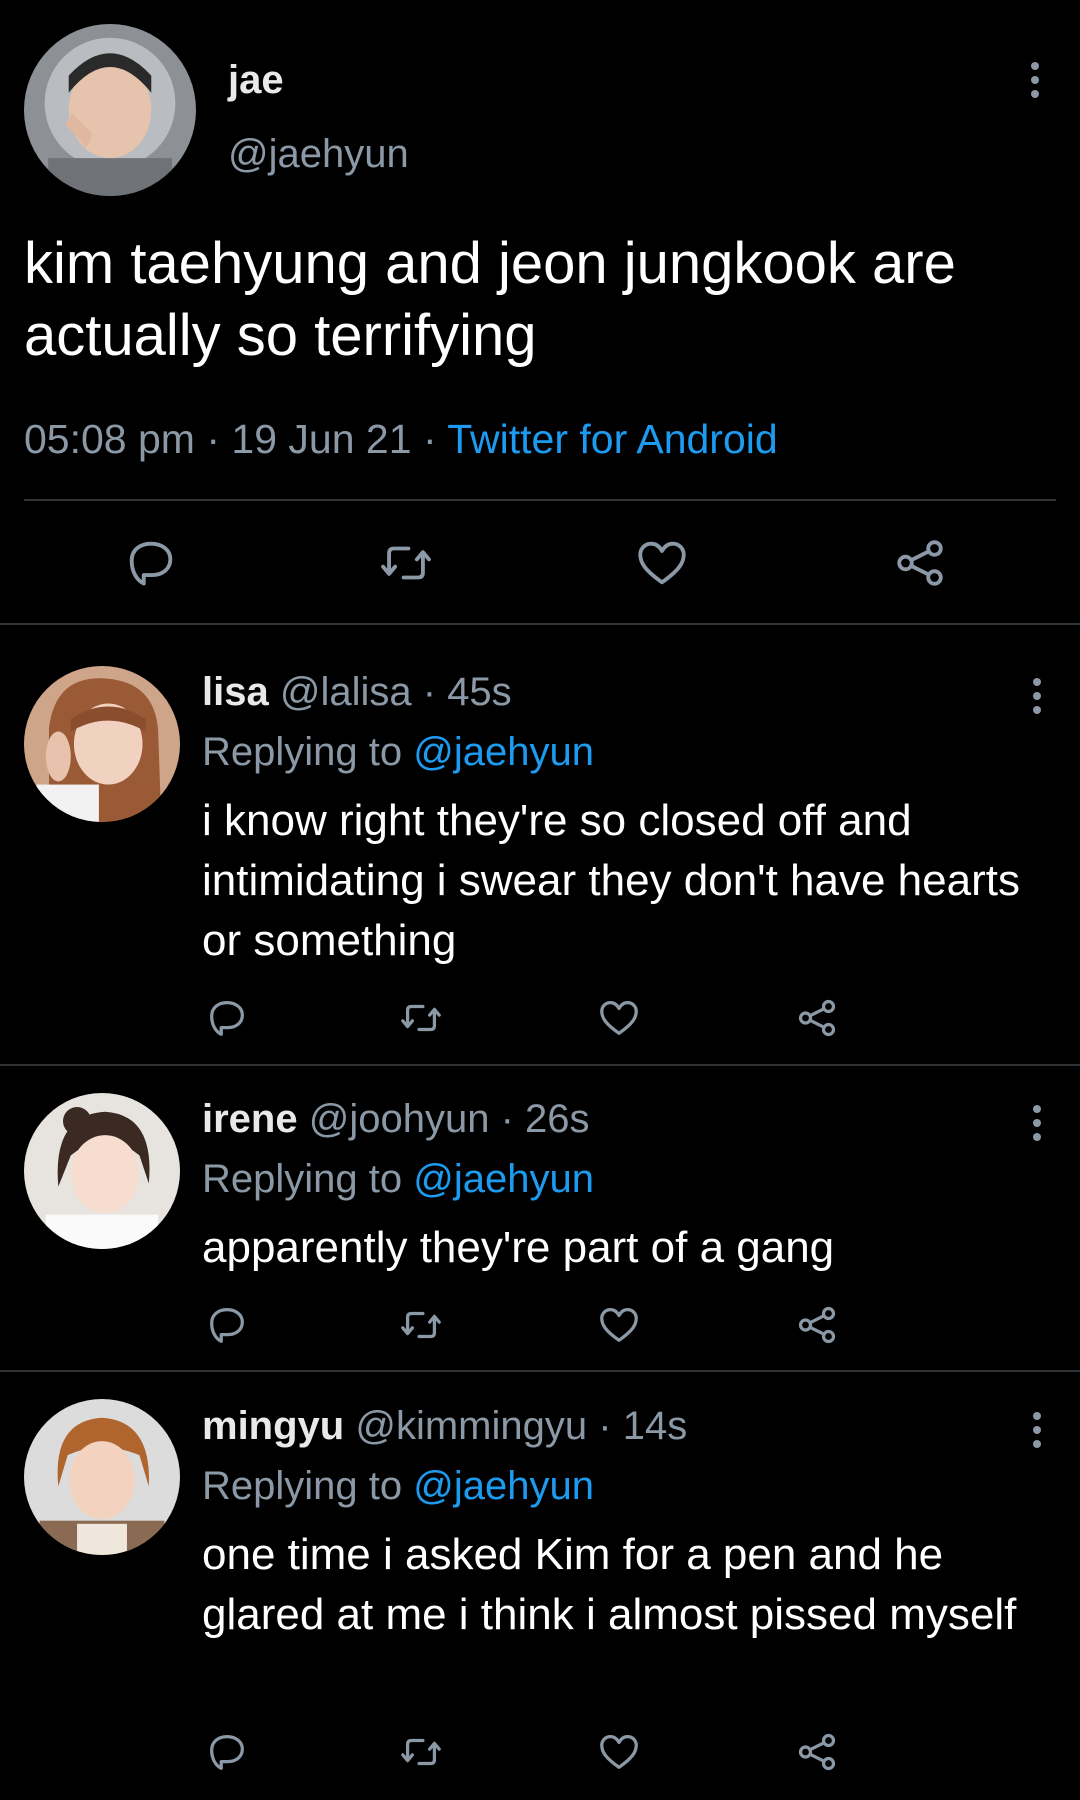 This screenshot has width=1080, height=1800. I want to click on tweet-time: 45s, so click(479, 692).